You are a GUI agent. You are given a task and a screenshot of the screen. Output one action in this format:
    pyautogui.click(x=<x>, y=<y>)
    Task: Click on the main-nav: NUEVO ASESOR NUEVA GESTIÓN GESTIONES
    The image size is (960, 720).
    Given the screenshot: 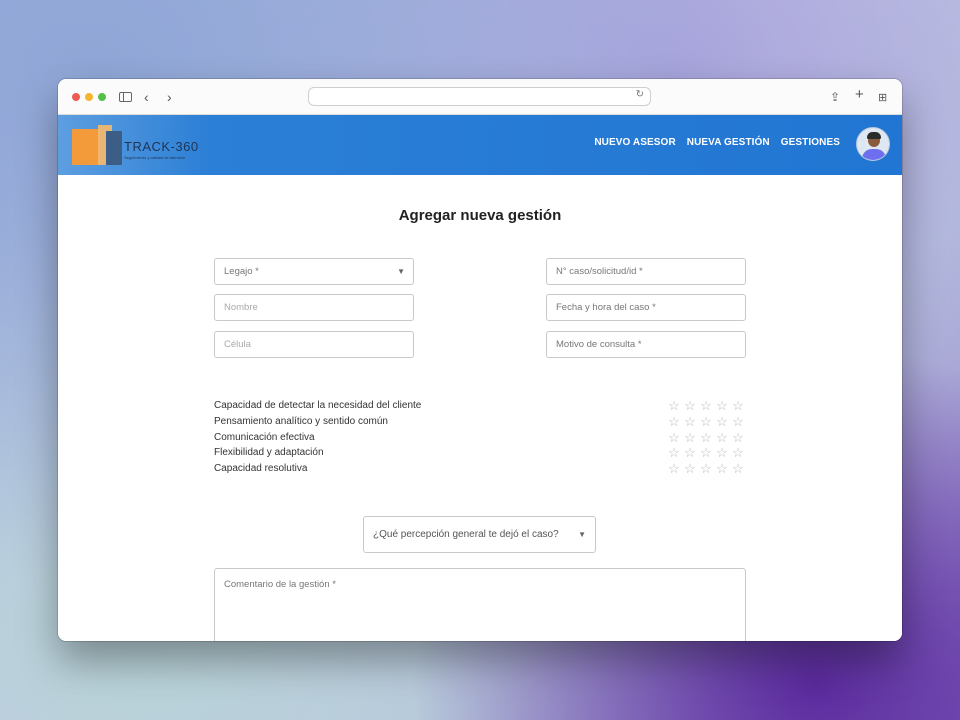 What is the action you would take?
    pyautogui.click(x=717, y=142)
    